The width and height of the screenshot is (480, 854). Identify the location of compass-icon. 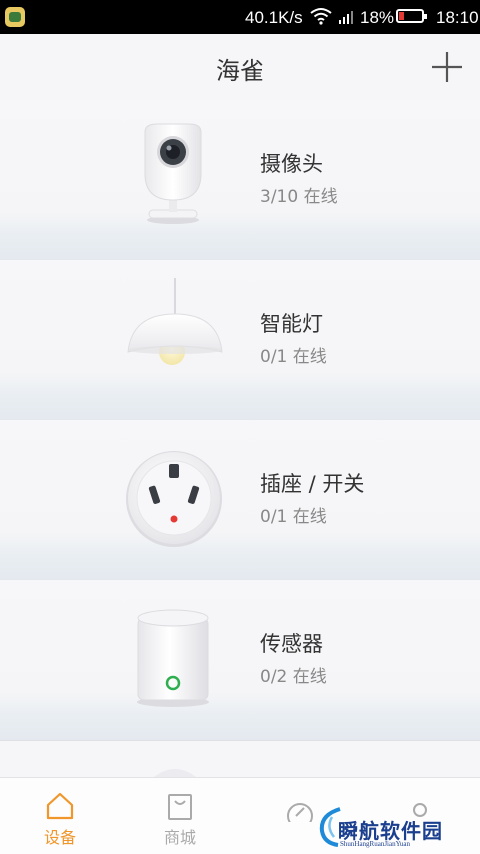
(300, 812).